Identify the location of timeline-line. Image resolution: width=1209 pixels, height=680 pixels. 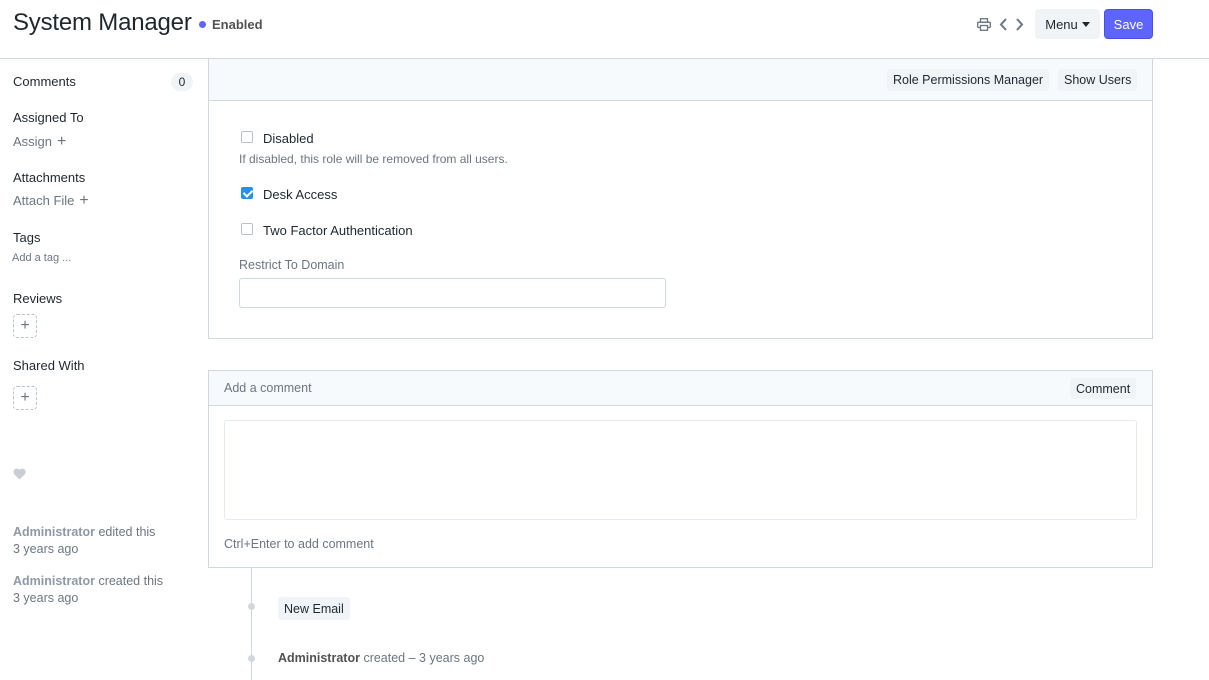
(251, 624).